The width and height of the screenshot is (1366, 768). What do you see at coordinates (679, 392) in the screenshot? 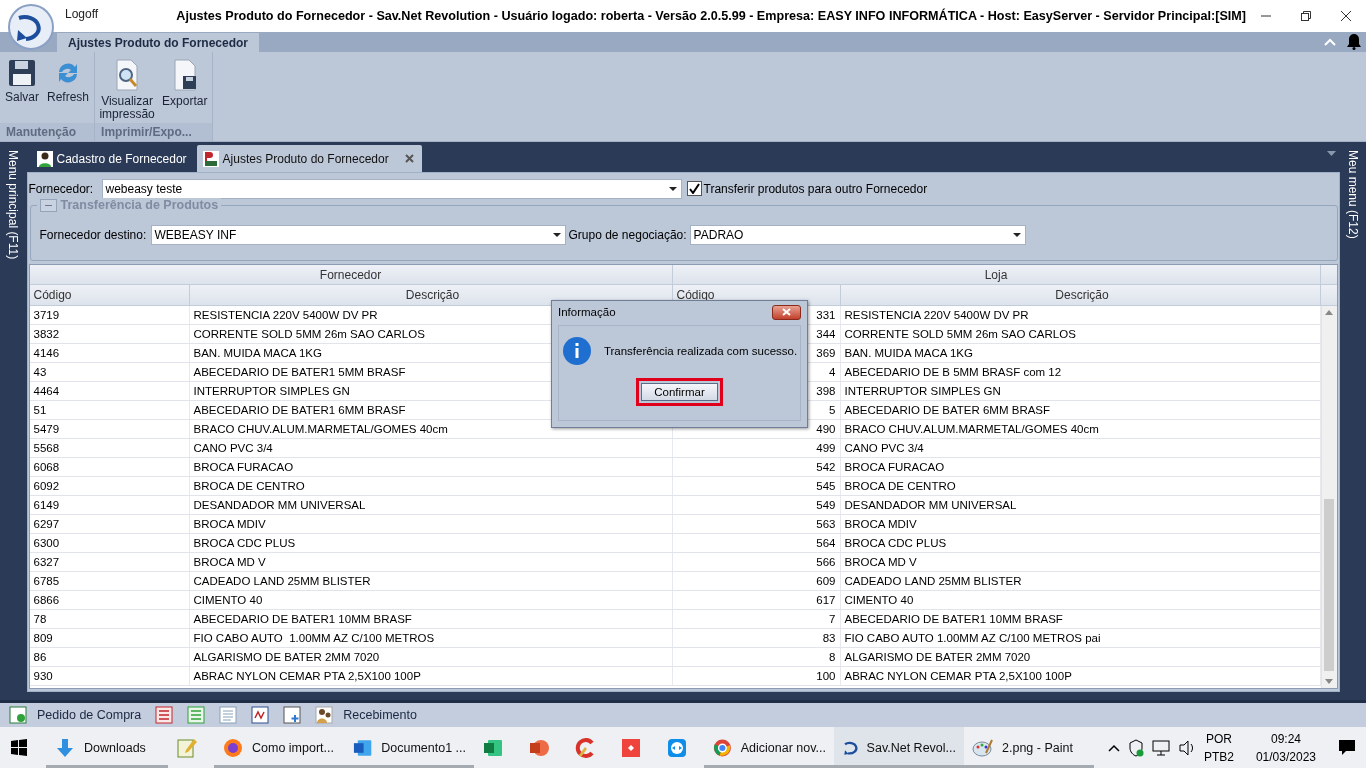
I see `confirm-button: Confirmar` at bounding box center [679, 392].